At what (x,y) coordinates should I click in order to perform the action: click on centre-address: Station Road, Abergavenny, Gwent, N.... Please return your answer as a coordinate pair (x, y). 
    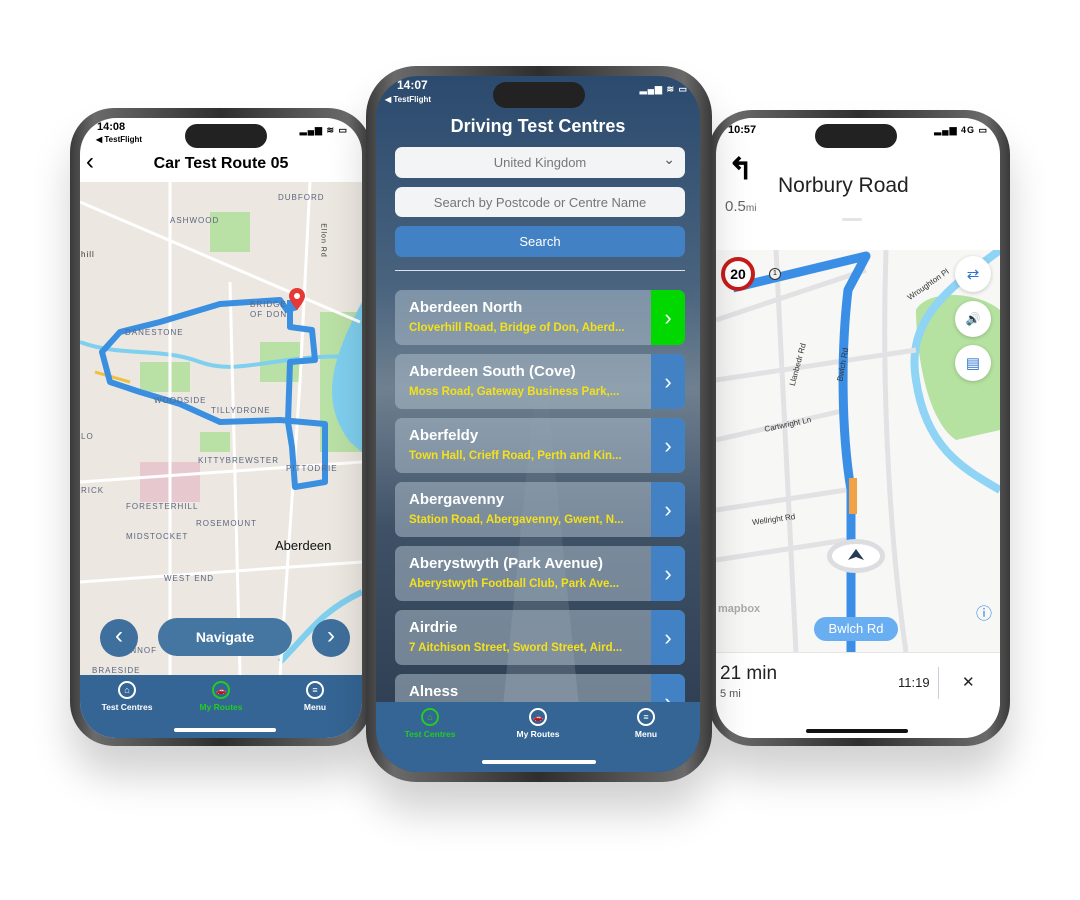
    Looking at the image, I should click on (516, 520).